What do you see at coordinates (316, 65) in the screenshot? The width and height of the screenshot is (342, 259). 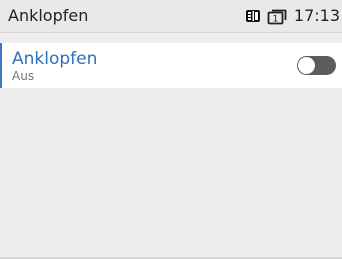 I see `anklopfen-toggle` at bounding box center [316, 65].